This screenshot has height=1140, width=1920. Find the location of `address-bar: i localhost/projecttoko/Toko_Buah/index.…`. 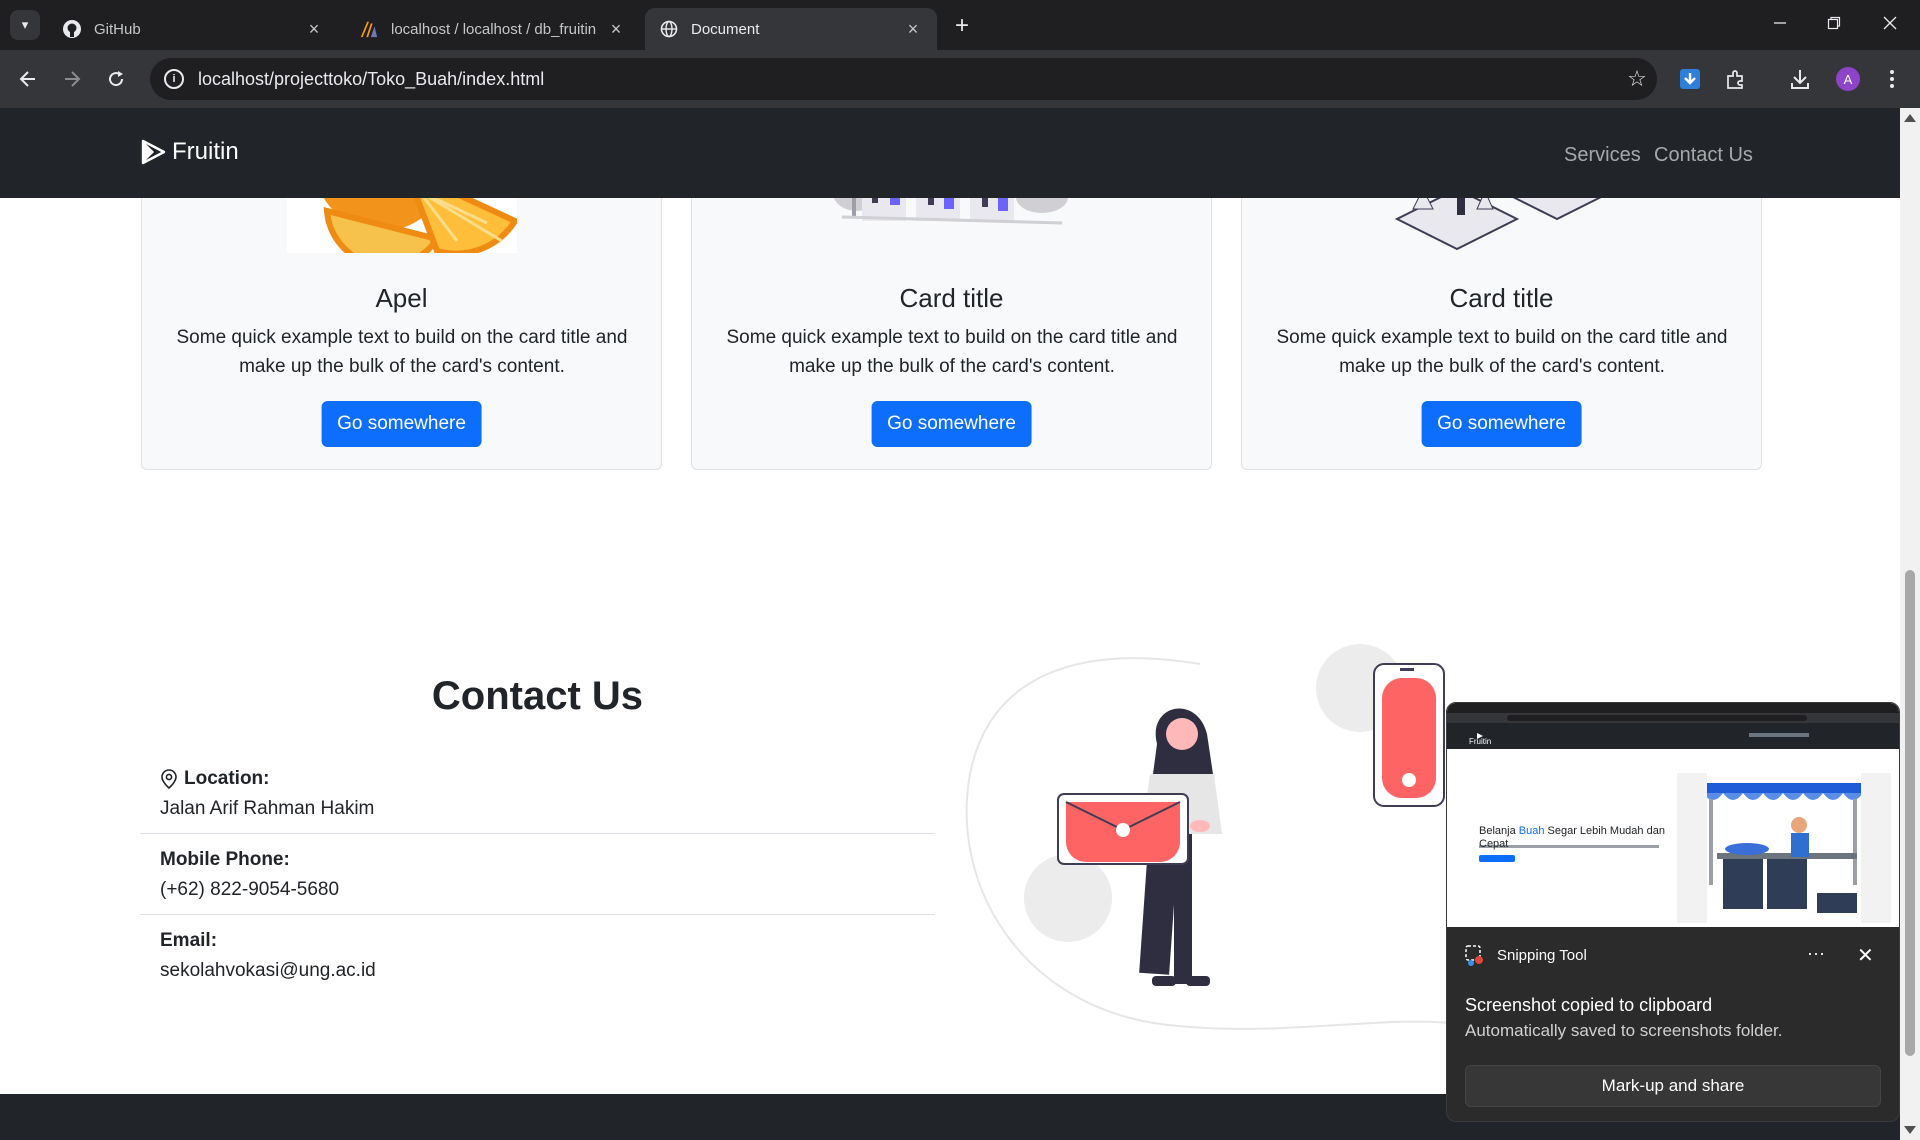

address-bar: i localhost/projecttoko/Toko_Buah/index.… is located at coordinates (903, 79).